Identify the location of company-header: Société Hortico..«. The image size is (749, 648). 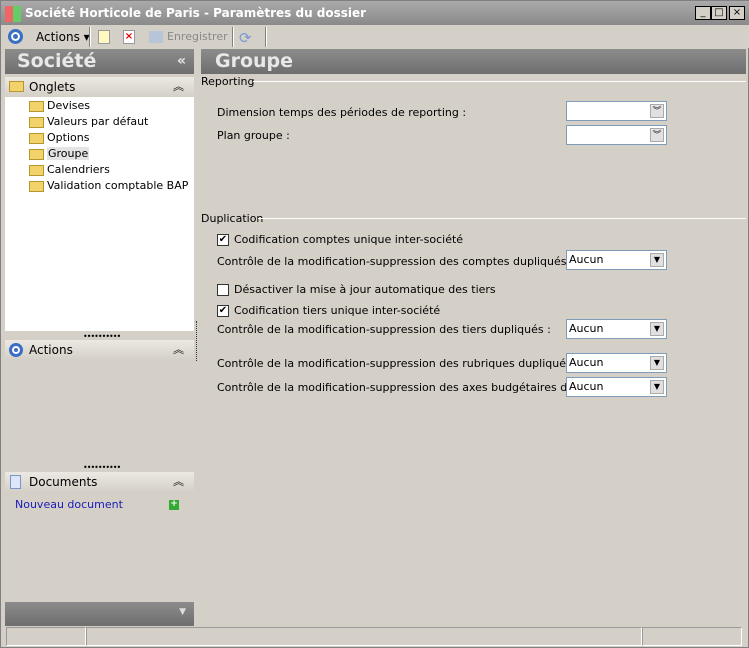
(99, 73).